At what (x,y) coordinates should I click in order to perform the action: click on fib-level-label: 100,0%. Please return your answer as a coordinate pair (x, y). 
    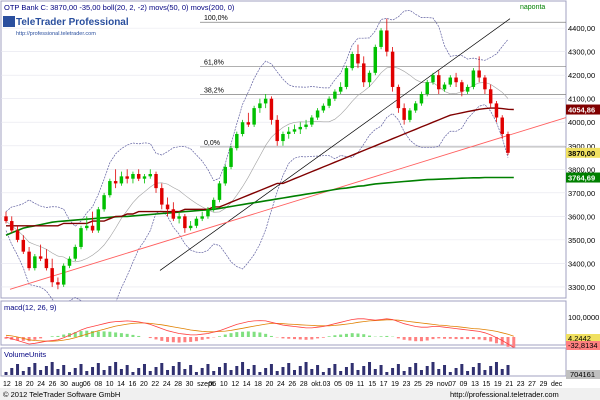
    Looking at the image, I should click on (216, 18).